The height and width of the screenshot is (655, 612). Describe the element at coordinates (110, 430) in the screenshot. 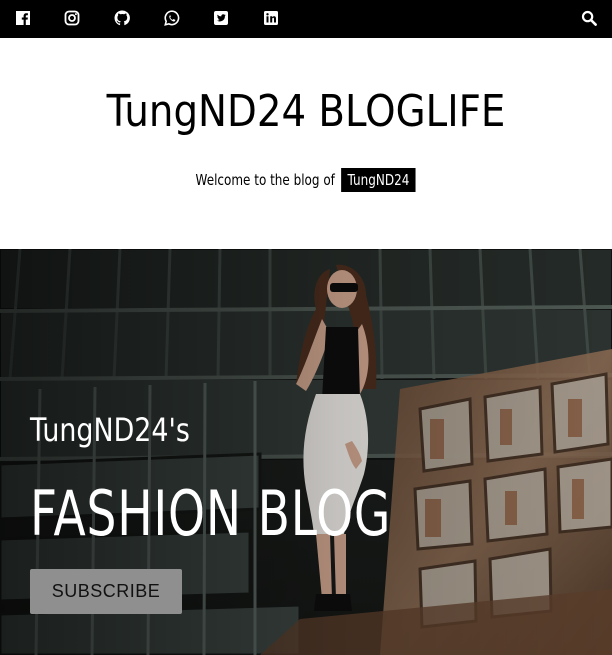

I see `hero-subtitle: TungND24's` at that location.